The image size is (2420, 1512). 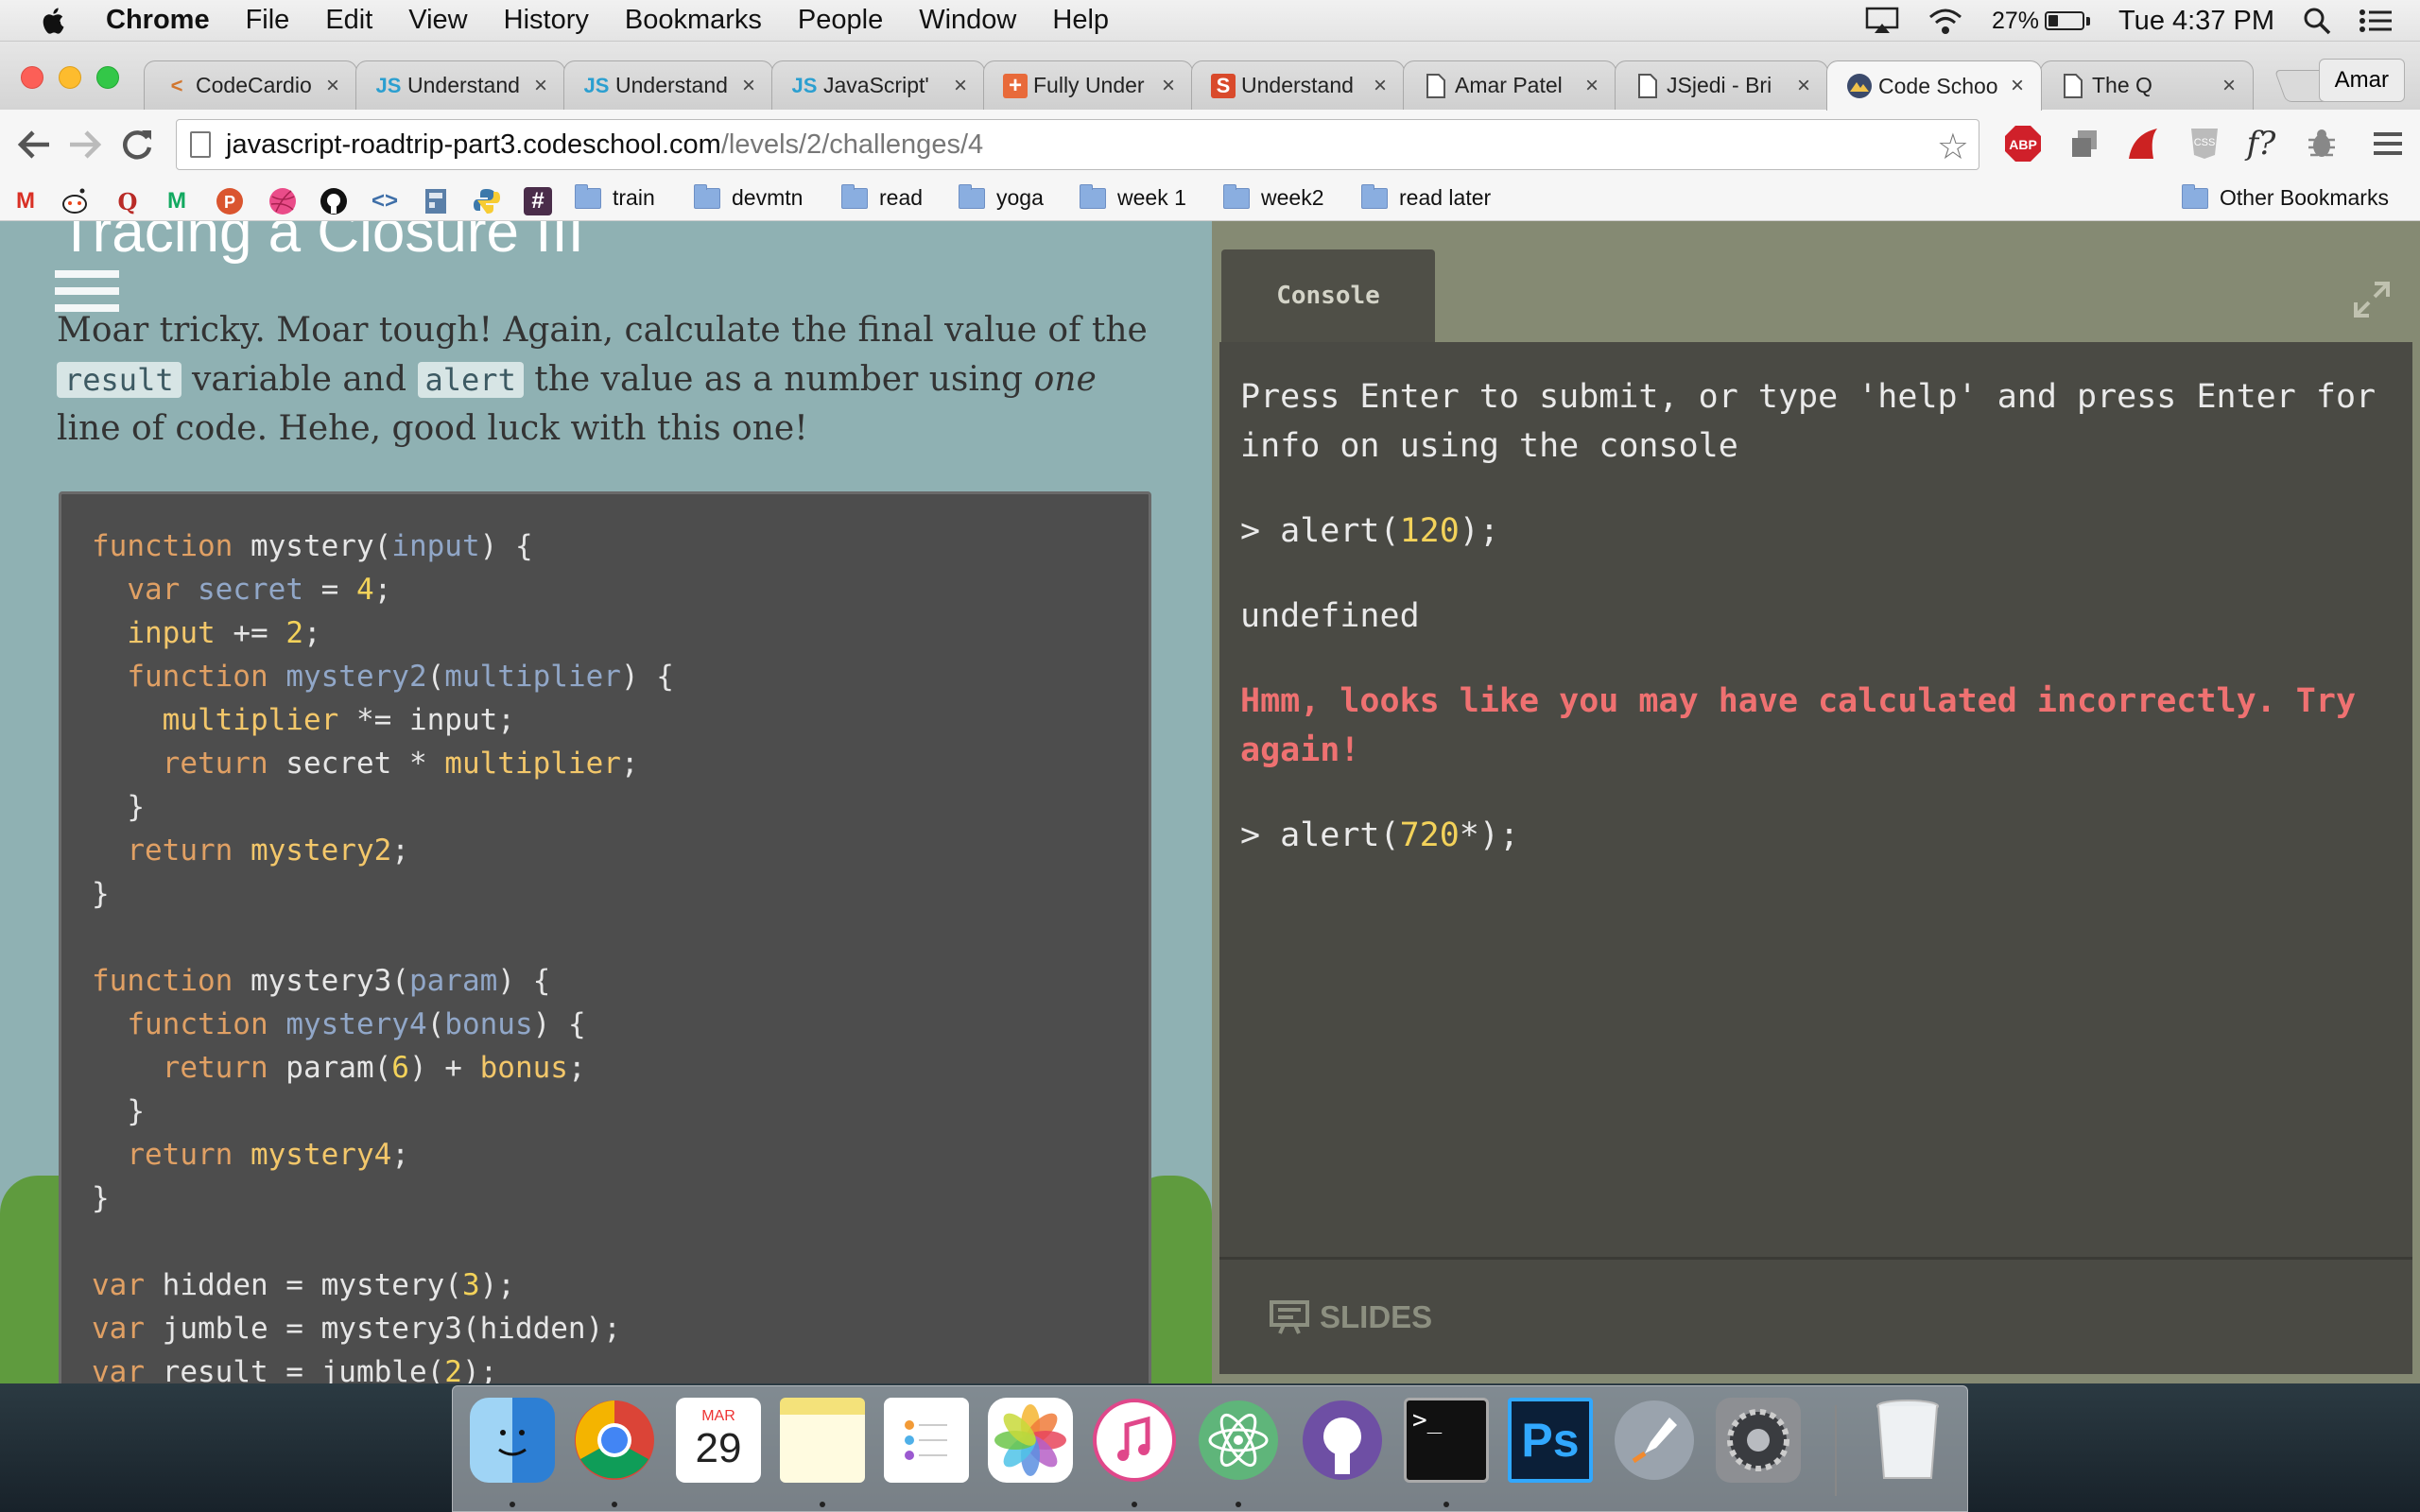 I want to click on console-command-input: > alert(720*);, so click(x=1826, y=835).